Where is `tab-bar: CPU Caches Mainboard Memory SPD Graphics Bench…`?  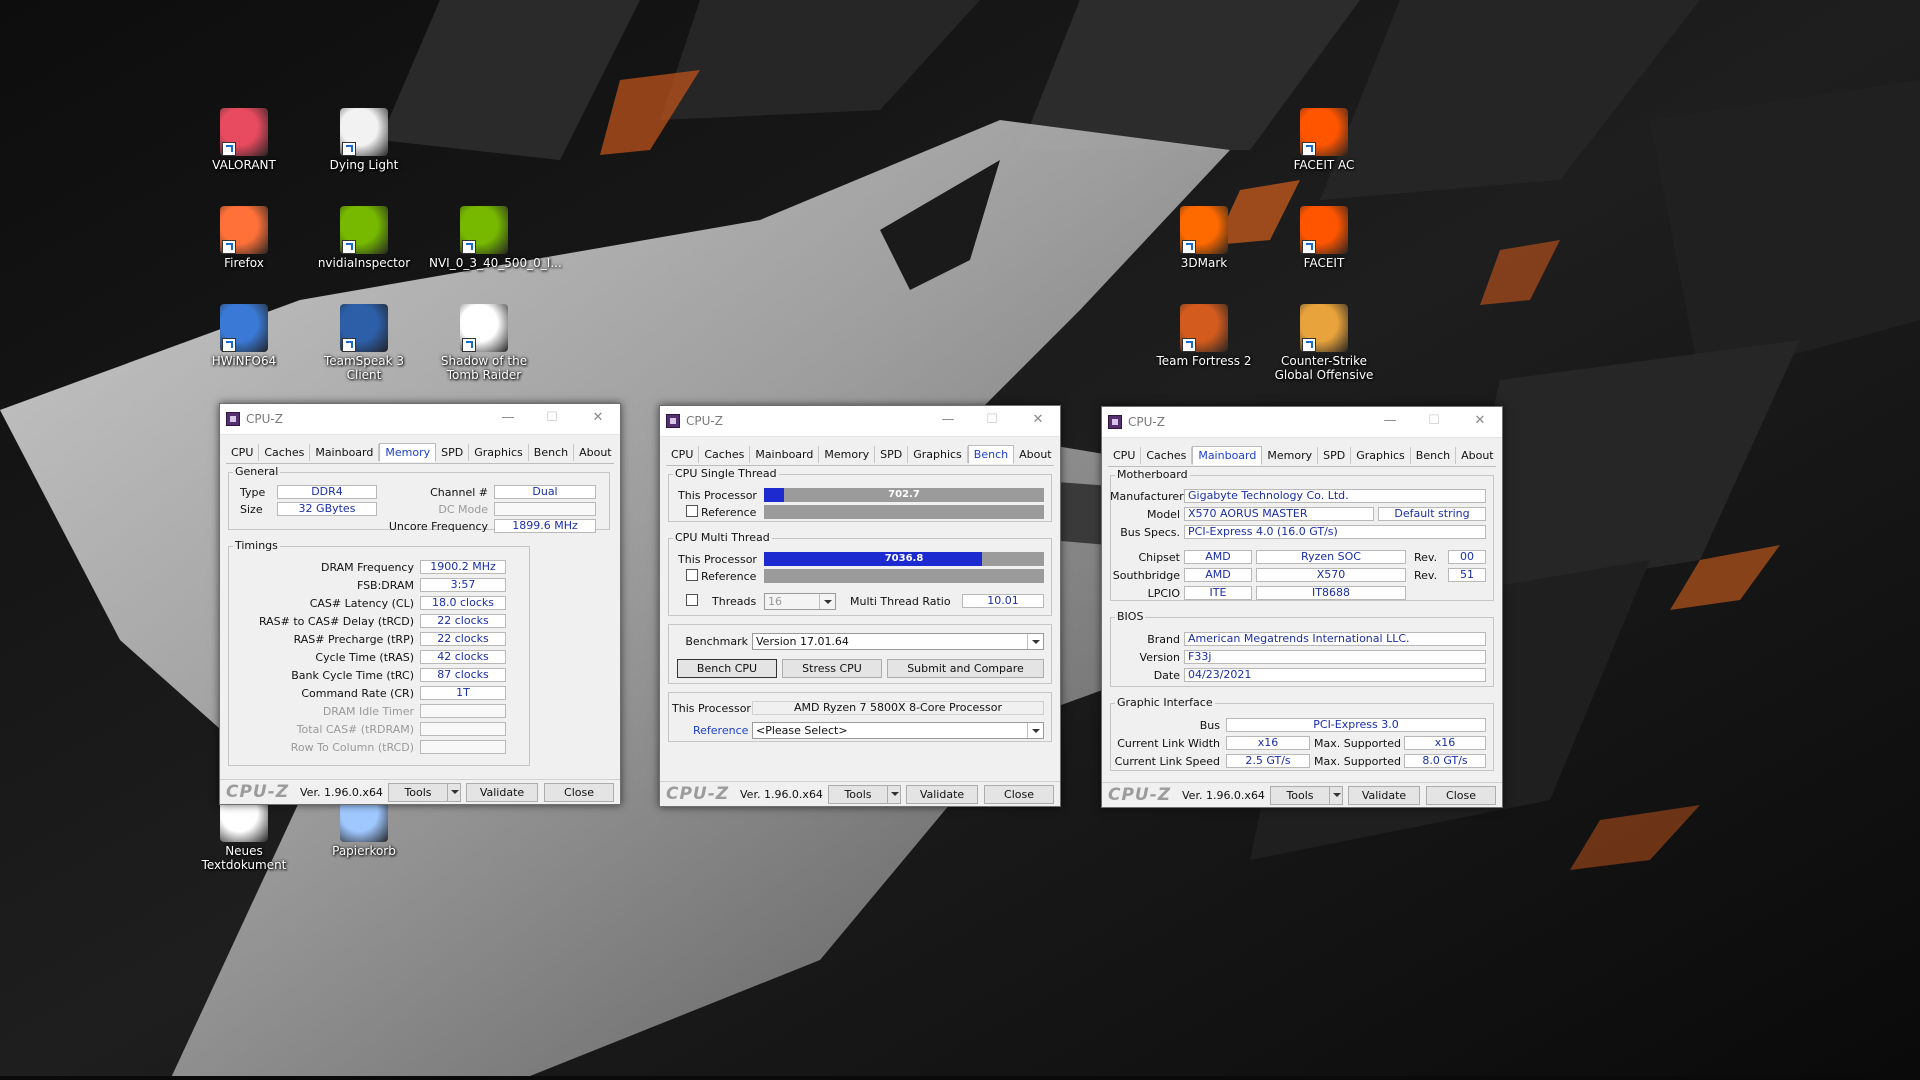 tab-bar: CPU Caches Mainboard Memory SPD Graphics Bench… is located at coordinates (420, 453).